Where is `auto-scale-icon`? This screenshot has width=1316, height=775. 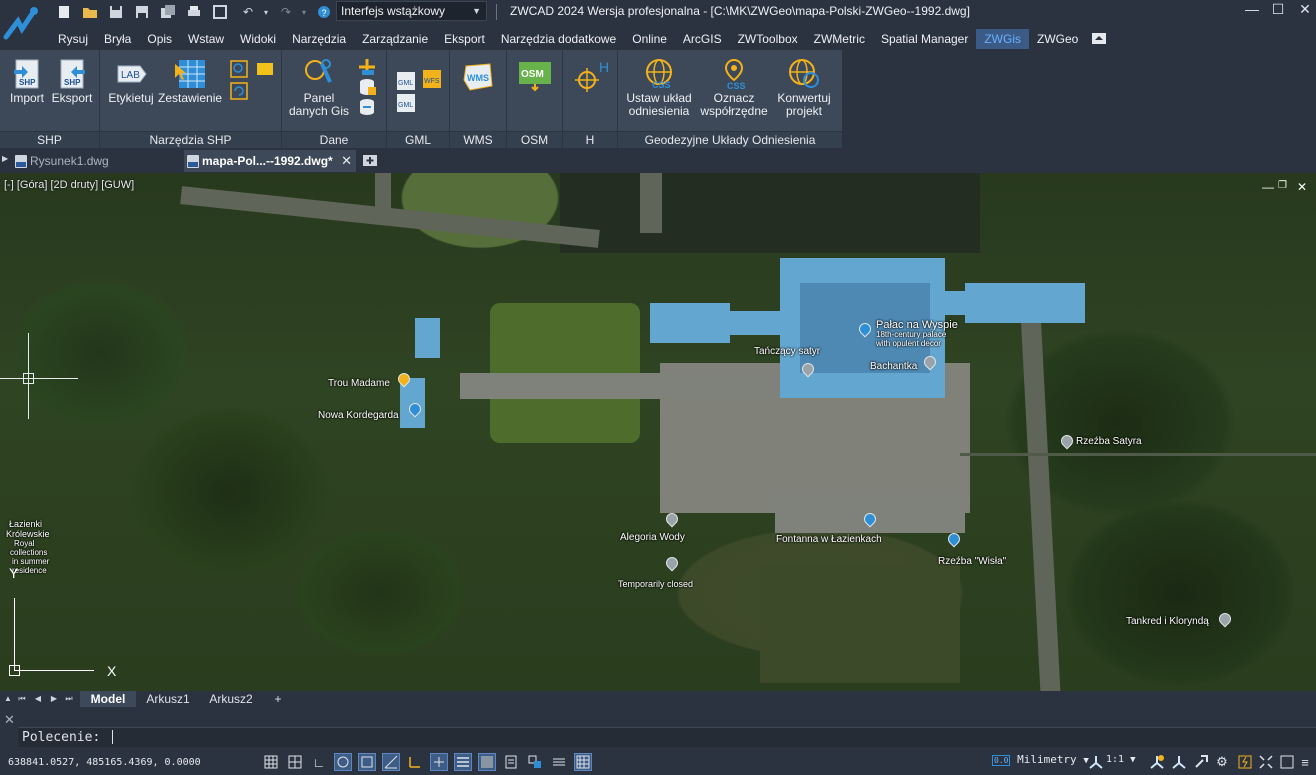
auto-scale-icon is located at coordinates (1179, 762).